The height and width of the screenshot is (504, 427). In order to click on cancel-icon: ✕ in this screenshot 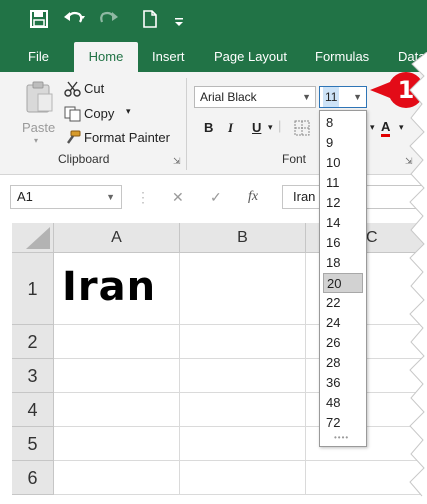, I will do `click(178, 197)`.